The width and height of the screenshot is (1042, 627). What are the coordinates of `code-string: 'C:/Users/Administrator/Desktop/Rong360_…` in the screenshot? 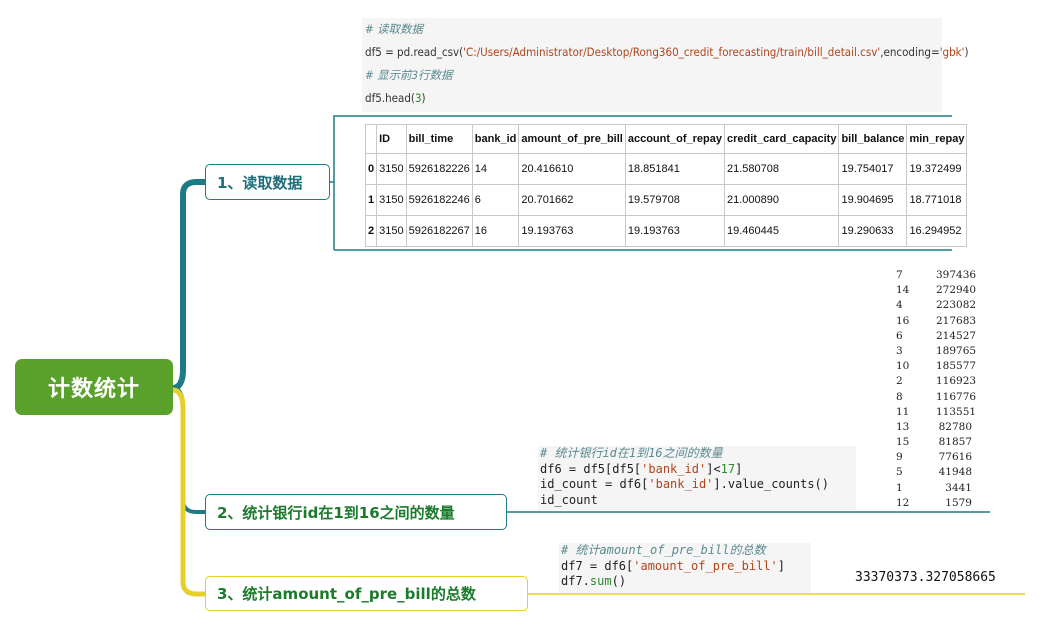 It's located at (672, 52).